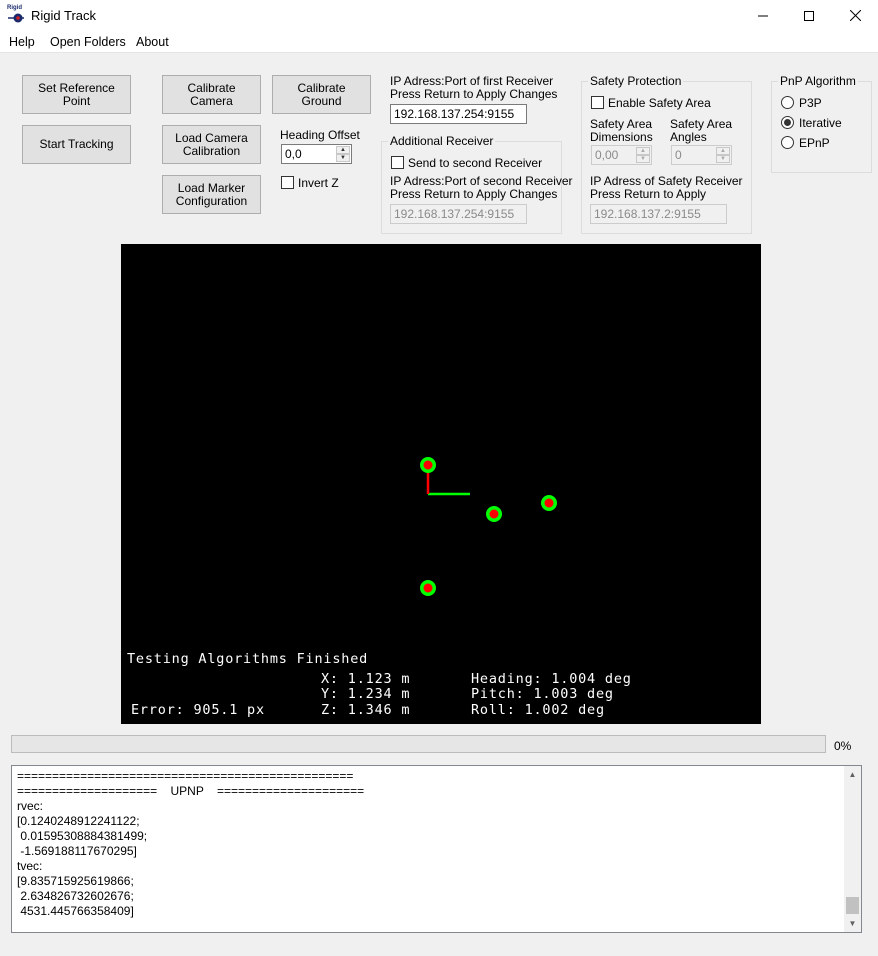 This screenshot has height=956, width=878. What do you see at coordinates (607, 155) in the screenshot?
I see `safety-dimensions-value: 0,00` at bounding box center [607, 155].